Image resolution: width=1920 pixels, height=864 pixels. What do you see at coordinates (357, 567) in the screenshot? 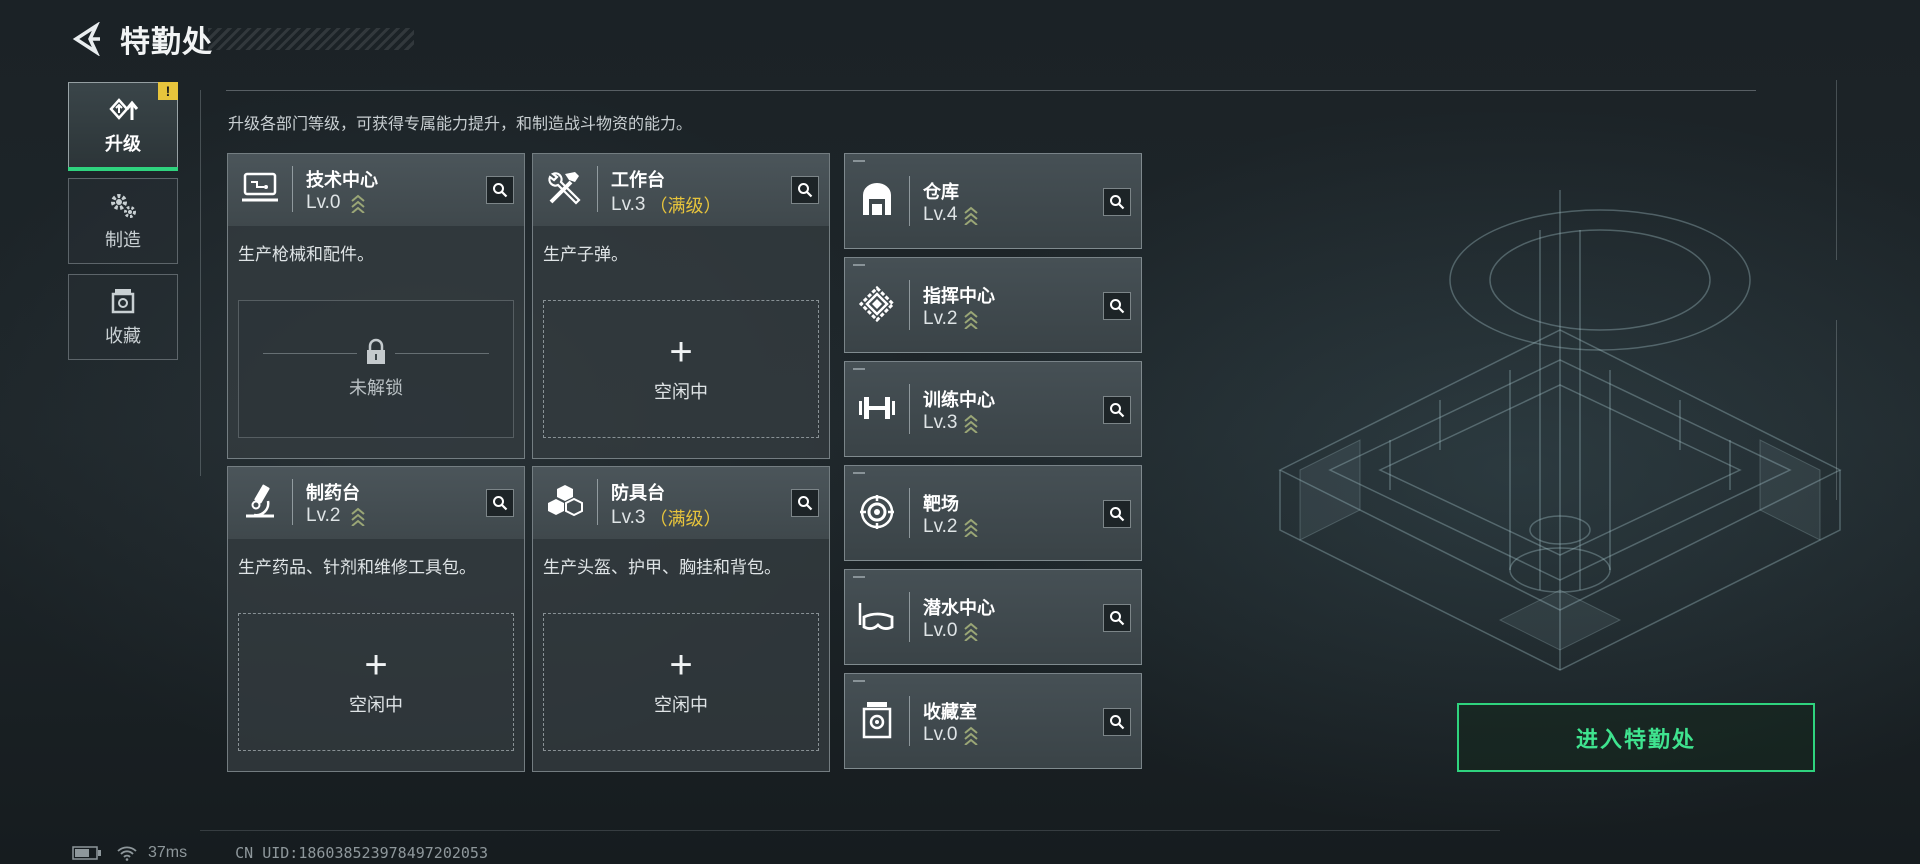
I see `building-description: 生产药品、针剂和维修工具包。` at bounding box center [357, 567].